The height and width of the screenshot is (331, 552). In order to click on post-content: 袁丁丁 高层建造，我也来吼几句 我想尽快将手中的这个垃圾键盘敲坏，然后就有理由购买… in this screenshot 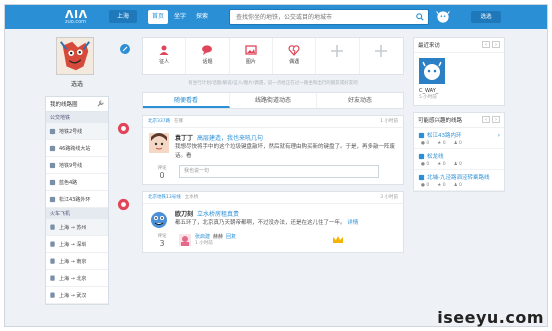, I will do `click(286, 147)`.